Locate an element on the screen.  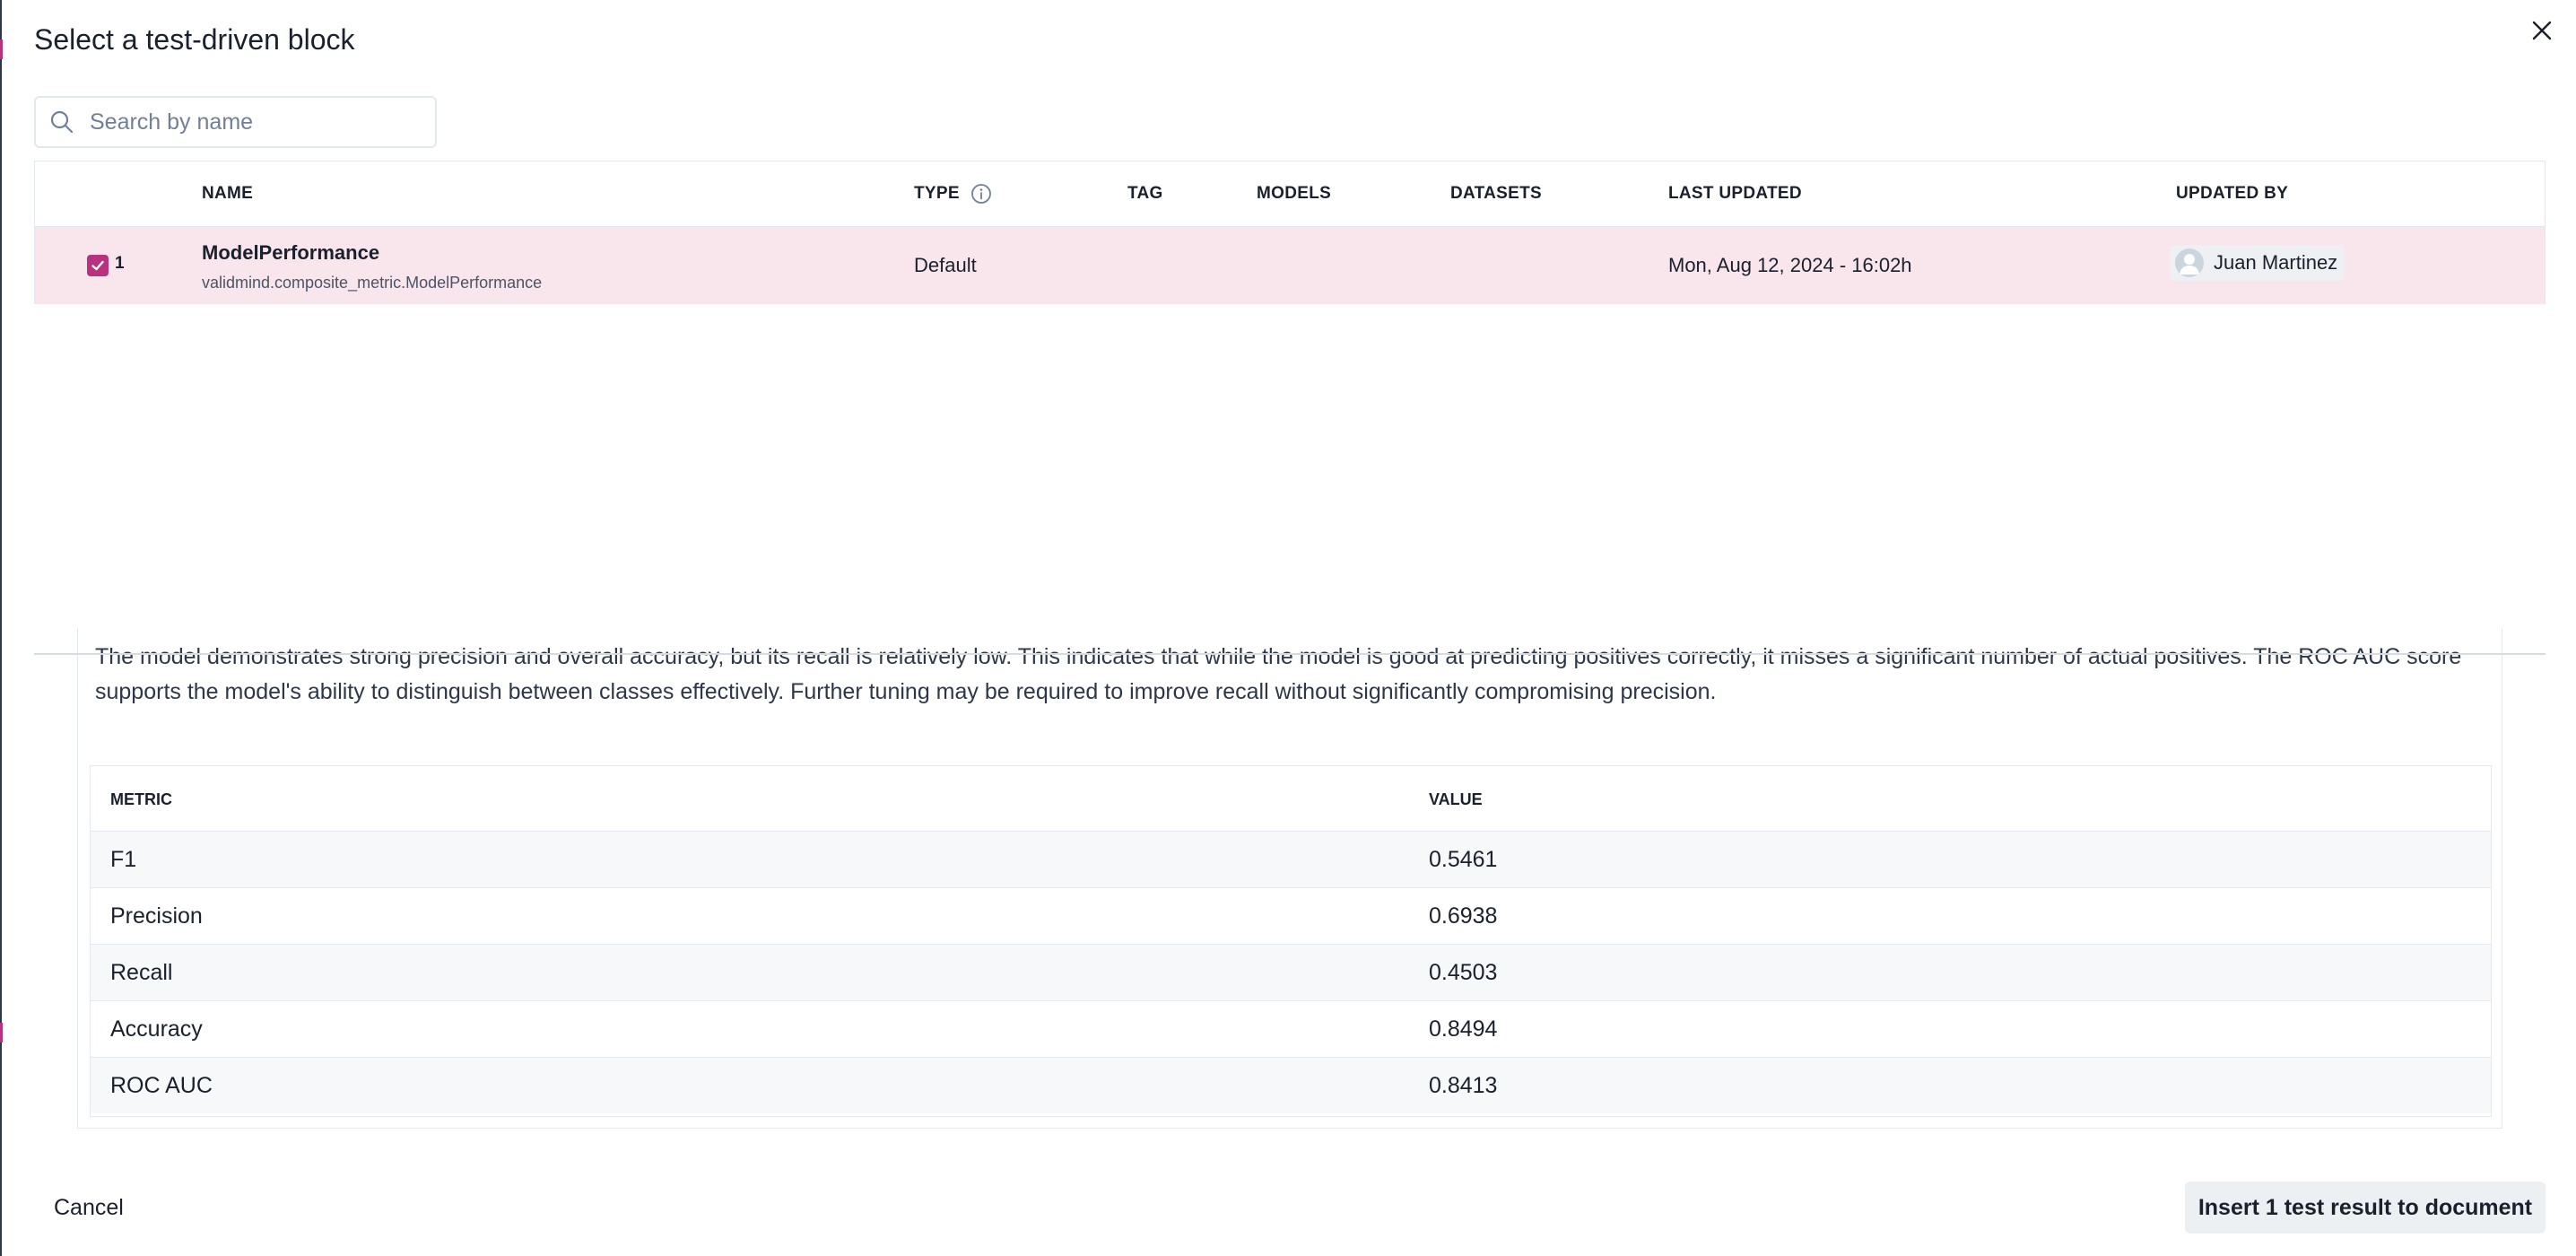
info-icon is located at coordinates (981, 194).